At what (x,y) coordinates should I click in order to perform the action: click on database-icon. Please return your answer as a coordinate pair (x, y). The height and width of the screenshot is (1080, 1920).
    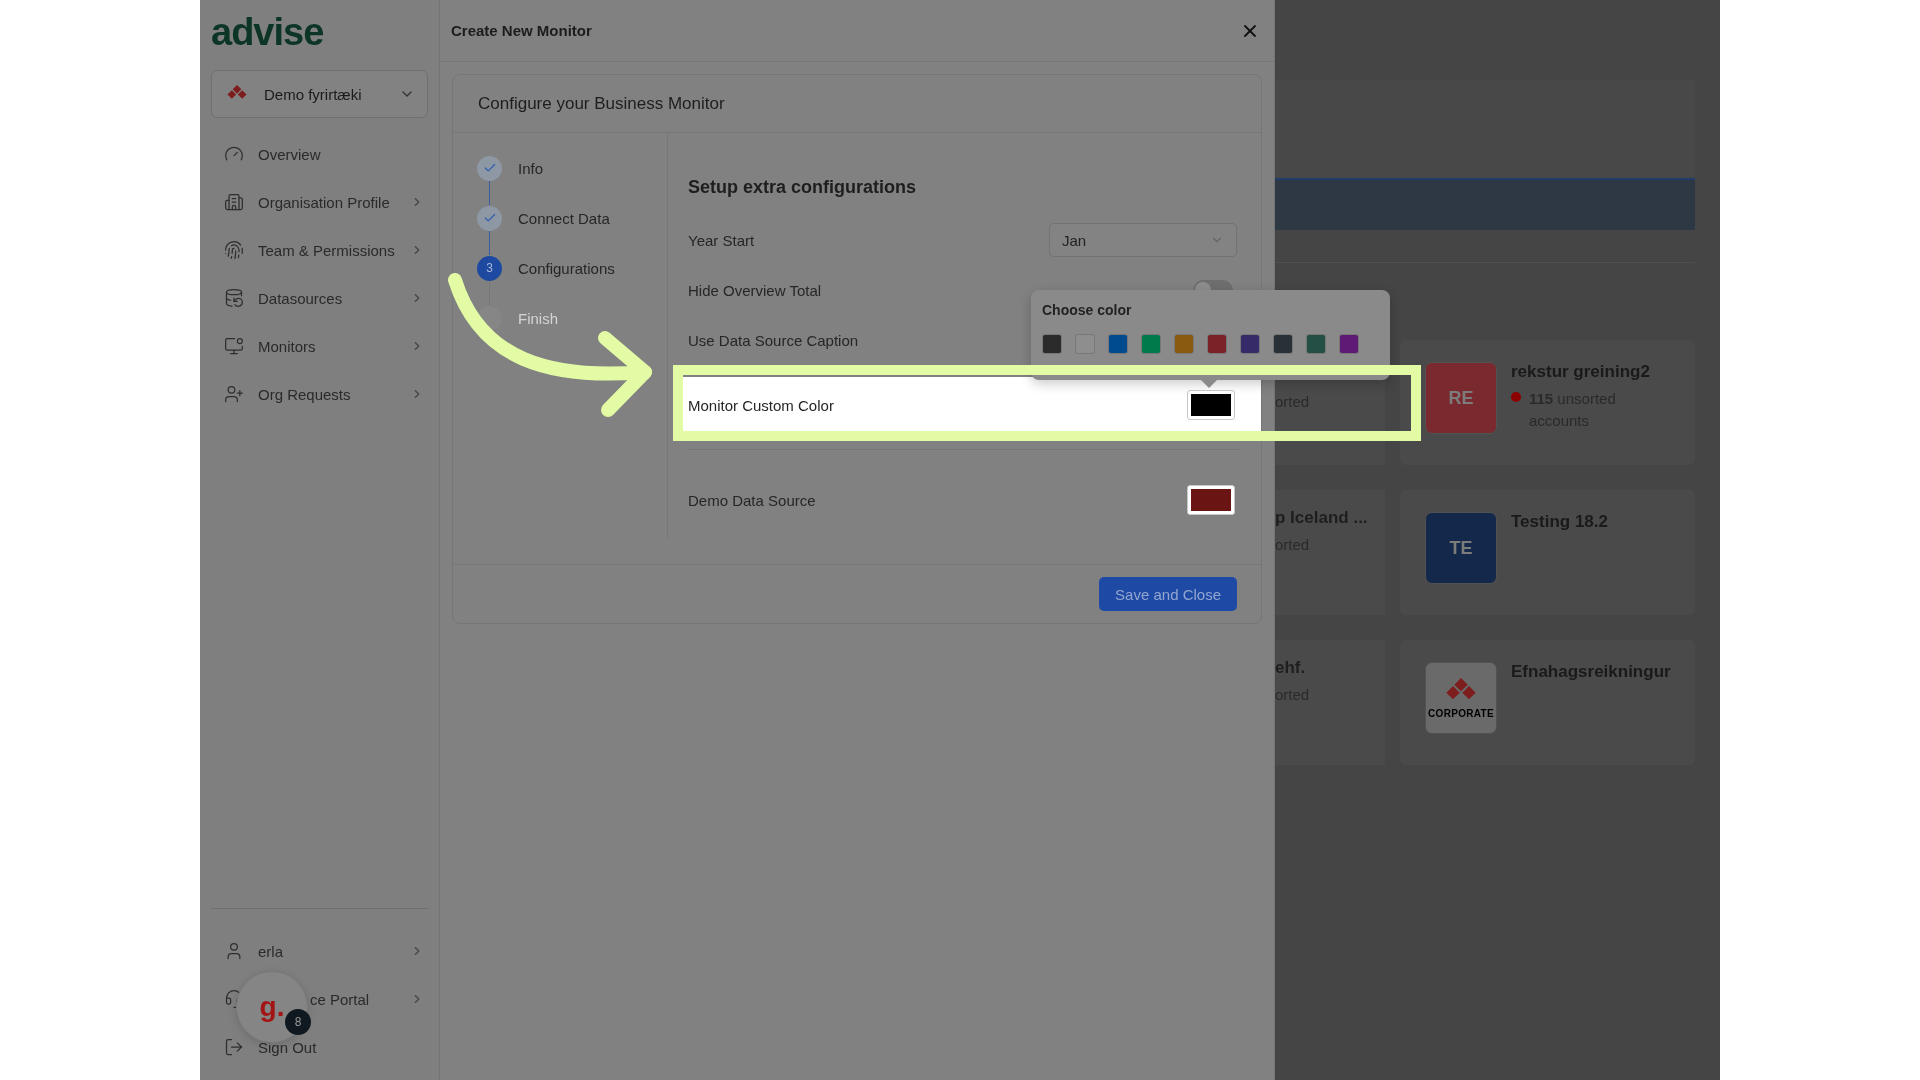
    Looking at the image, I should click on (234, 298).